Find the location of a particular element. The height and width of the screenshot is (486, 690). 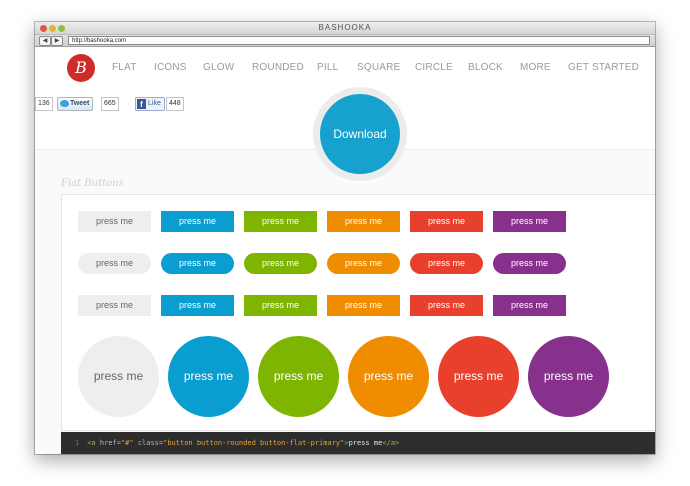

square-caution-button: press me is located at coordinates (446, 305).